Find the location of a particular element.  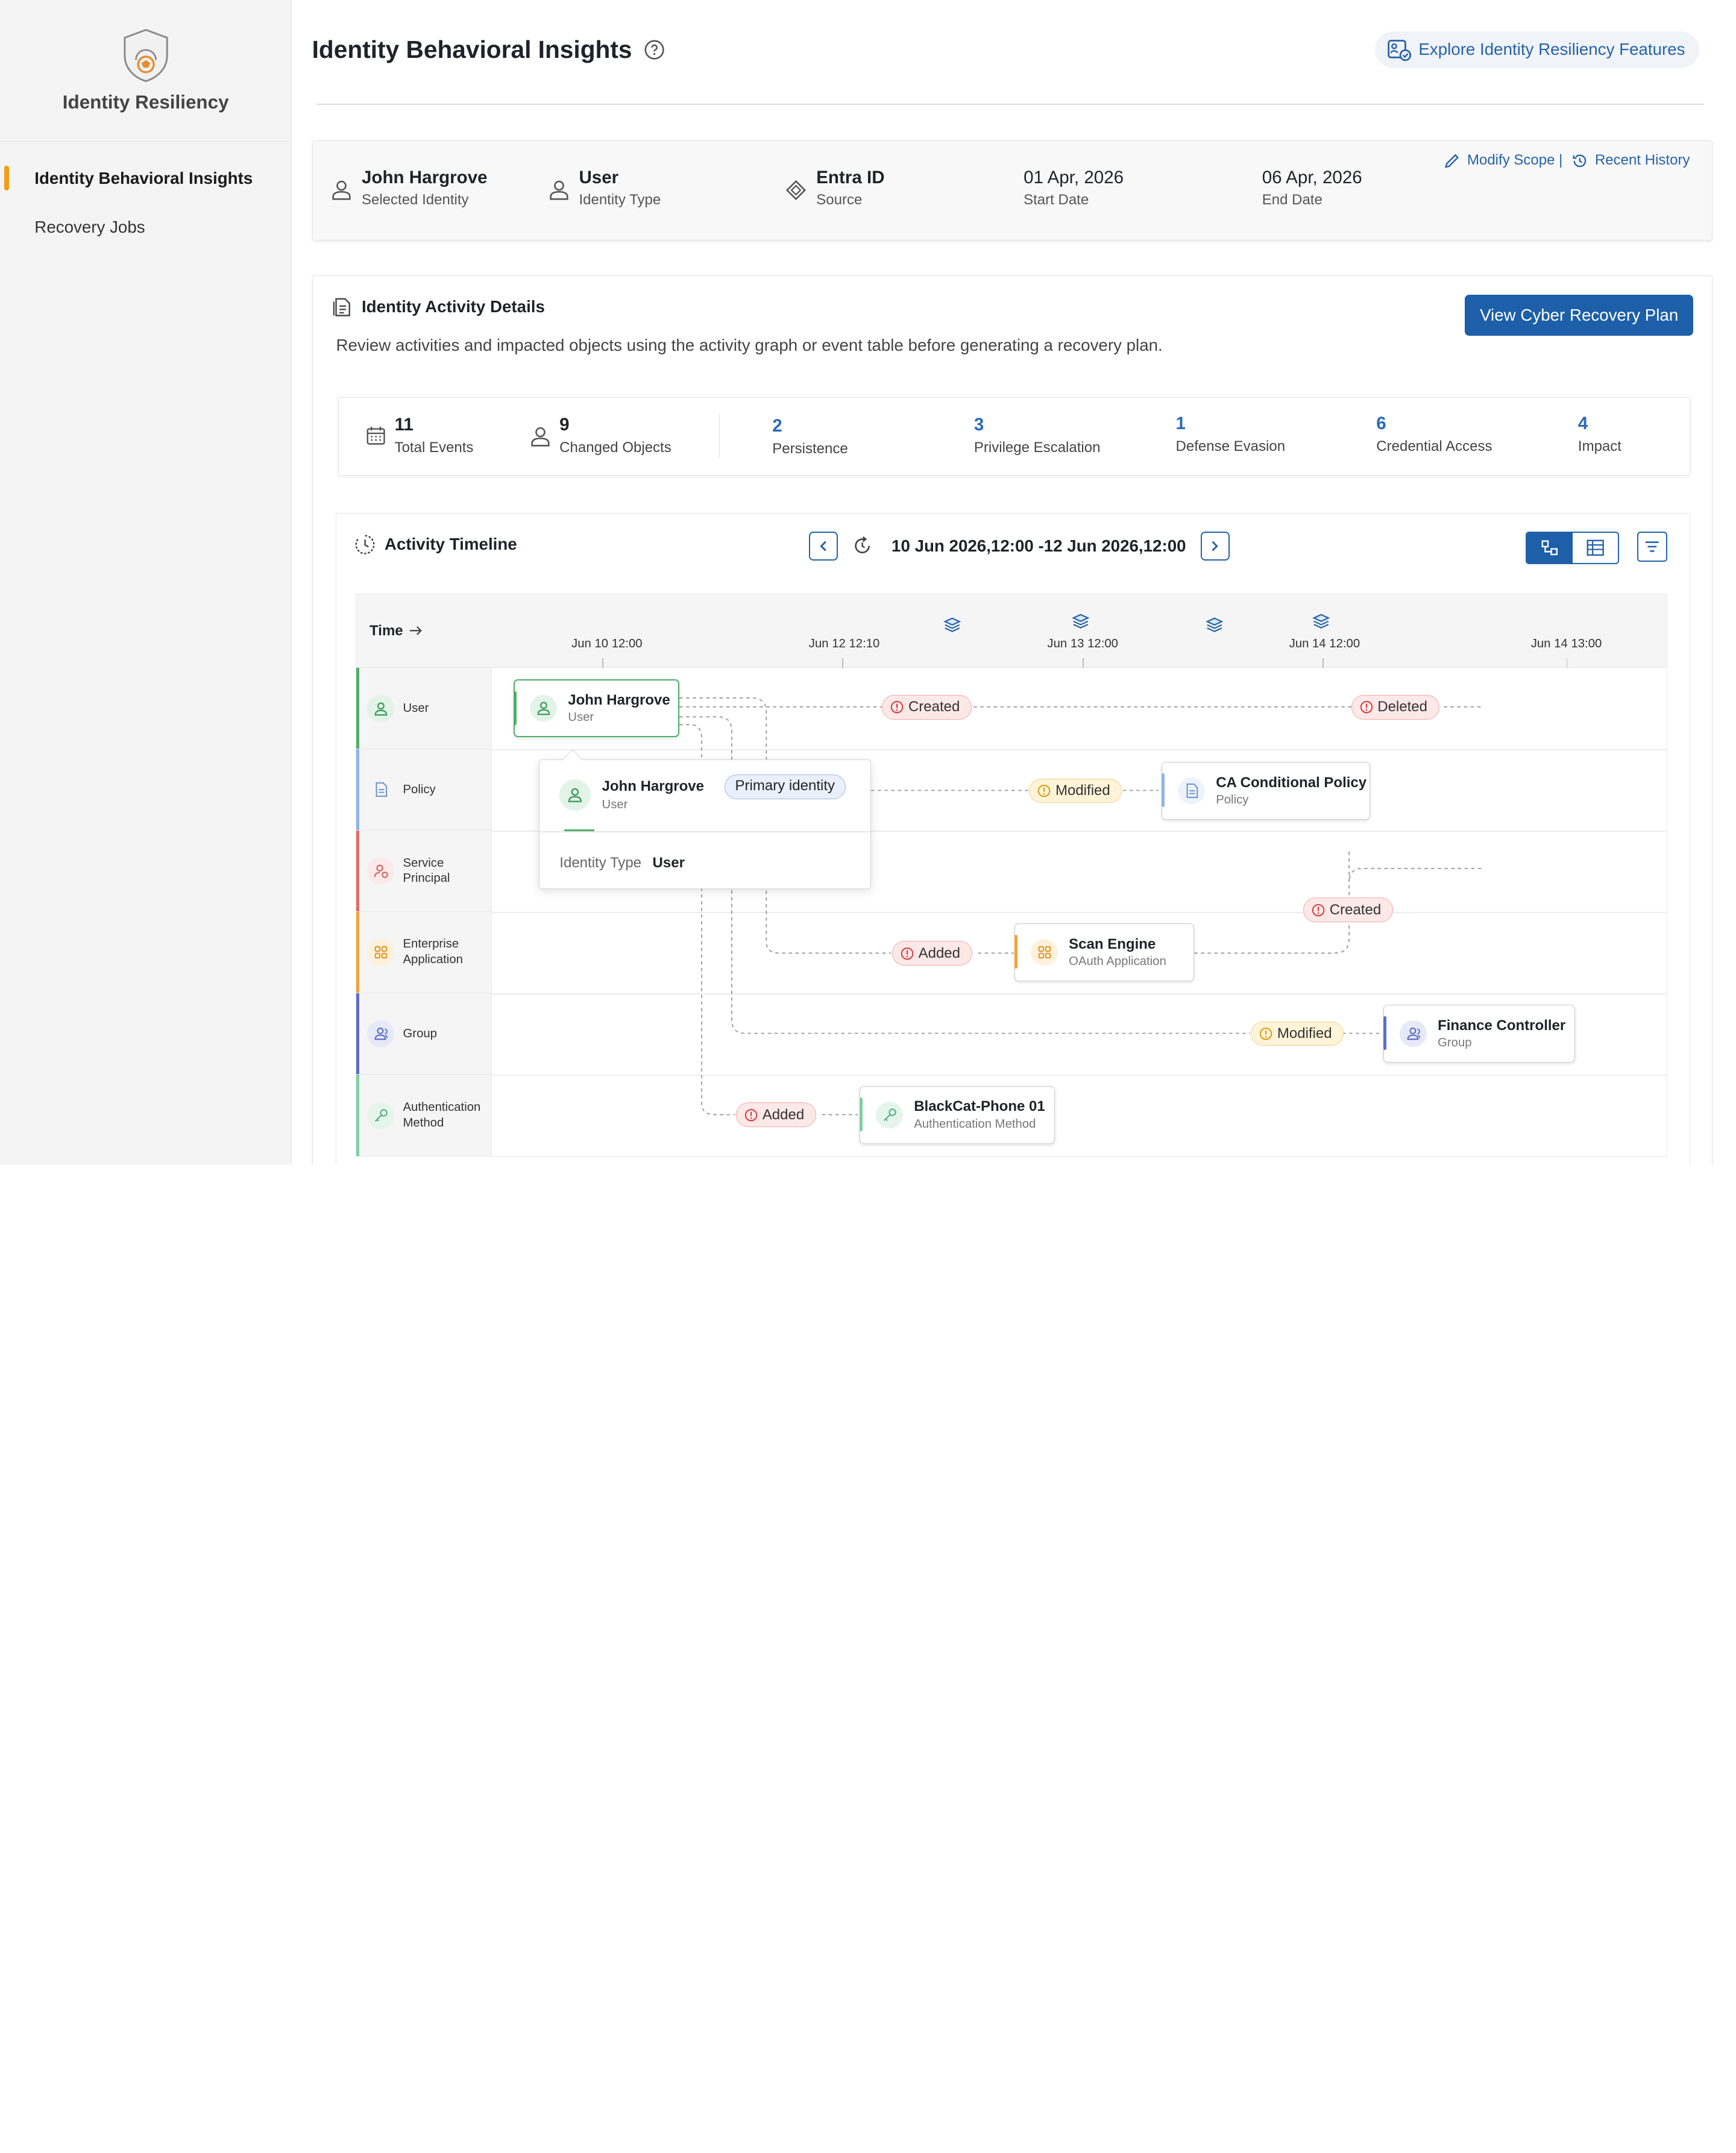

table-view-button is located at coordinates (1595, 548).